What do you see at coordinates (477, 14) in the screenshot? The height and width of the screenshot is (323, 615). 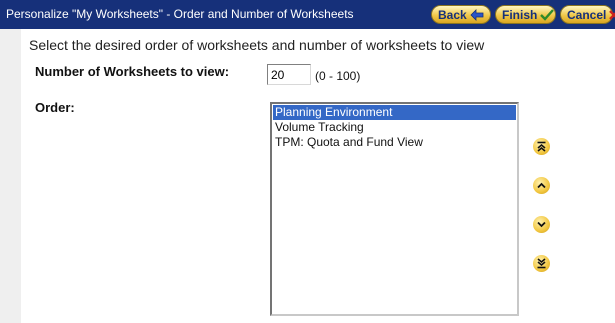 I see `back-arrow-icon` at bounding box center [477, 14].